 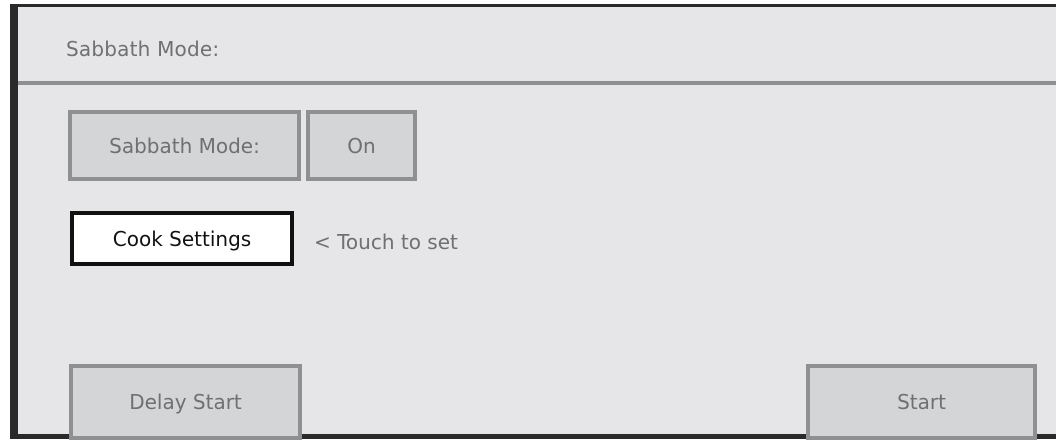 I want to click on touch-to-set-hint: < Touch to set, so click(x=386, y=242).